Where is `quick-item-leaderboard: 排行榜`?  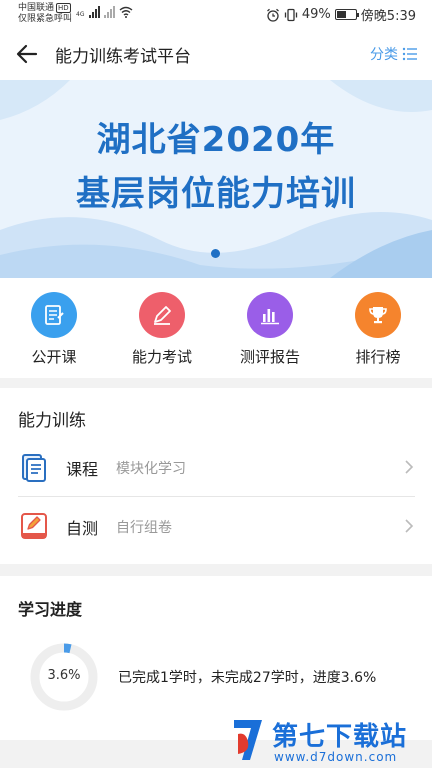
quick-item-leaderboard: 排行榜 is located at coordinates (378, 328).